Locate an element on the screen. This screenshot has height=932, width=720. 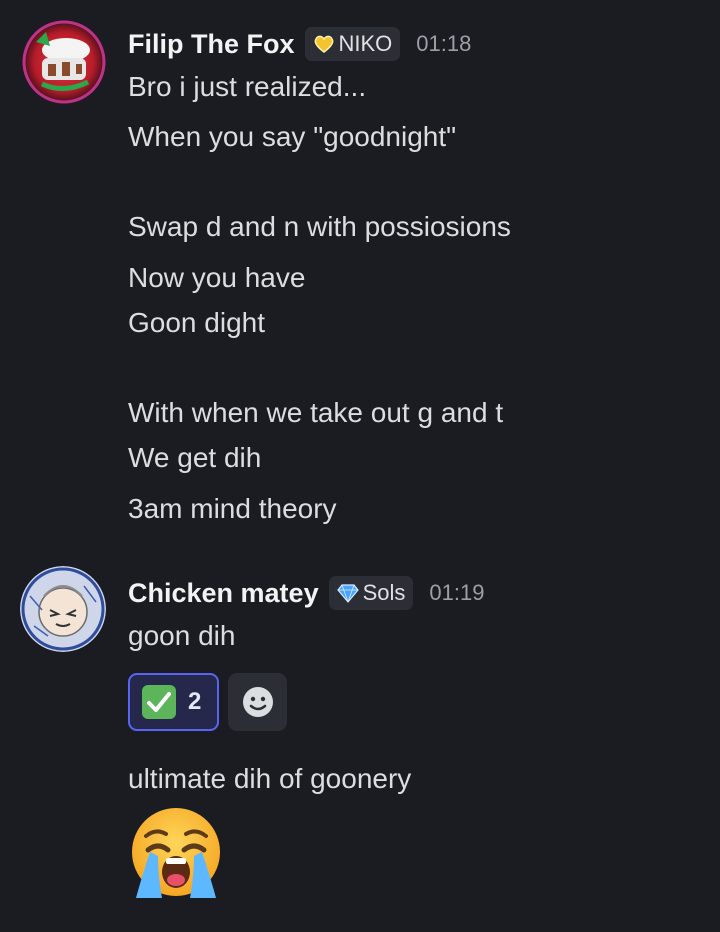
sketch-face-avatar-icon is located at coordinates (63, 609).